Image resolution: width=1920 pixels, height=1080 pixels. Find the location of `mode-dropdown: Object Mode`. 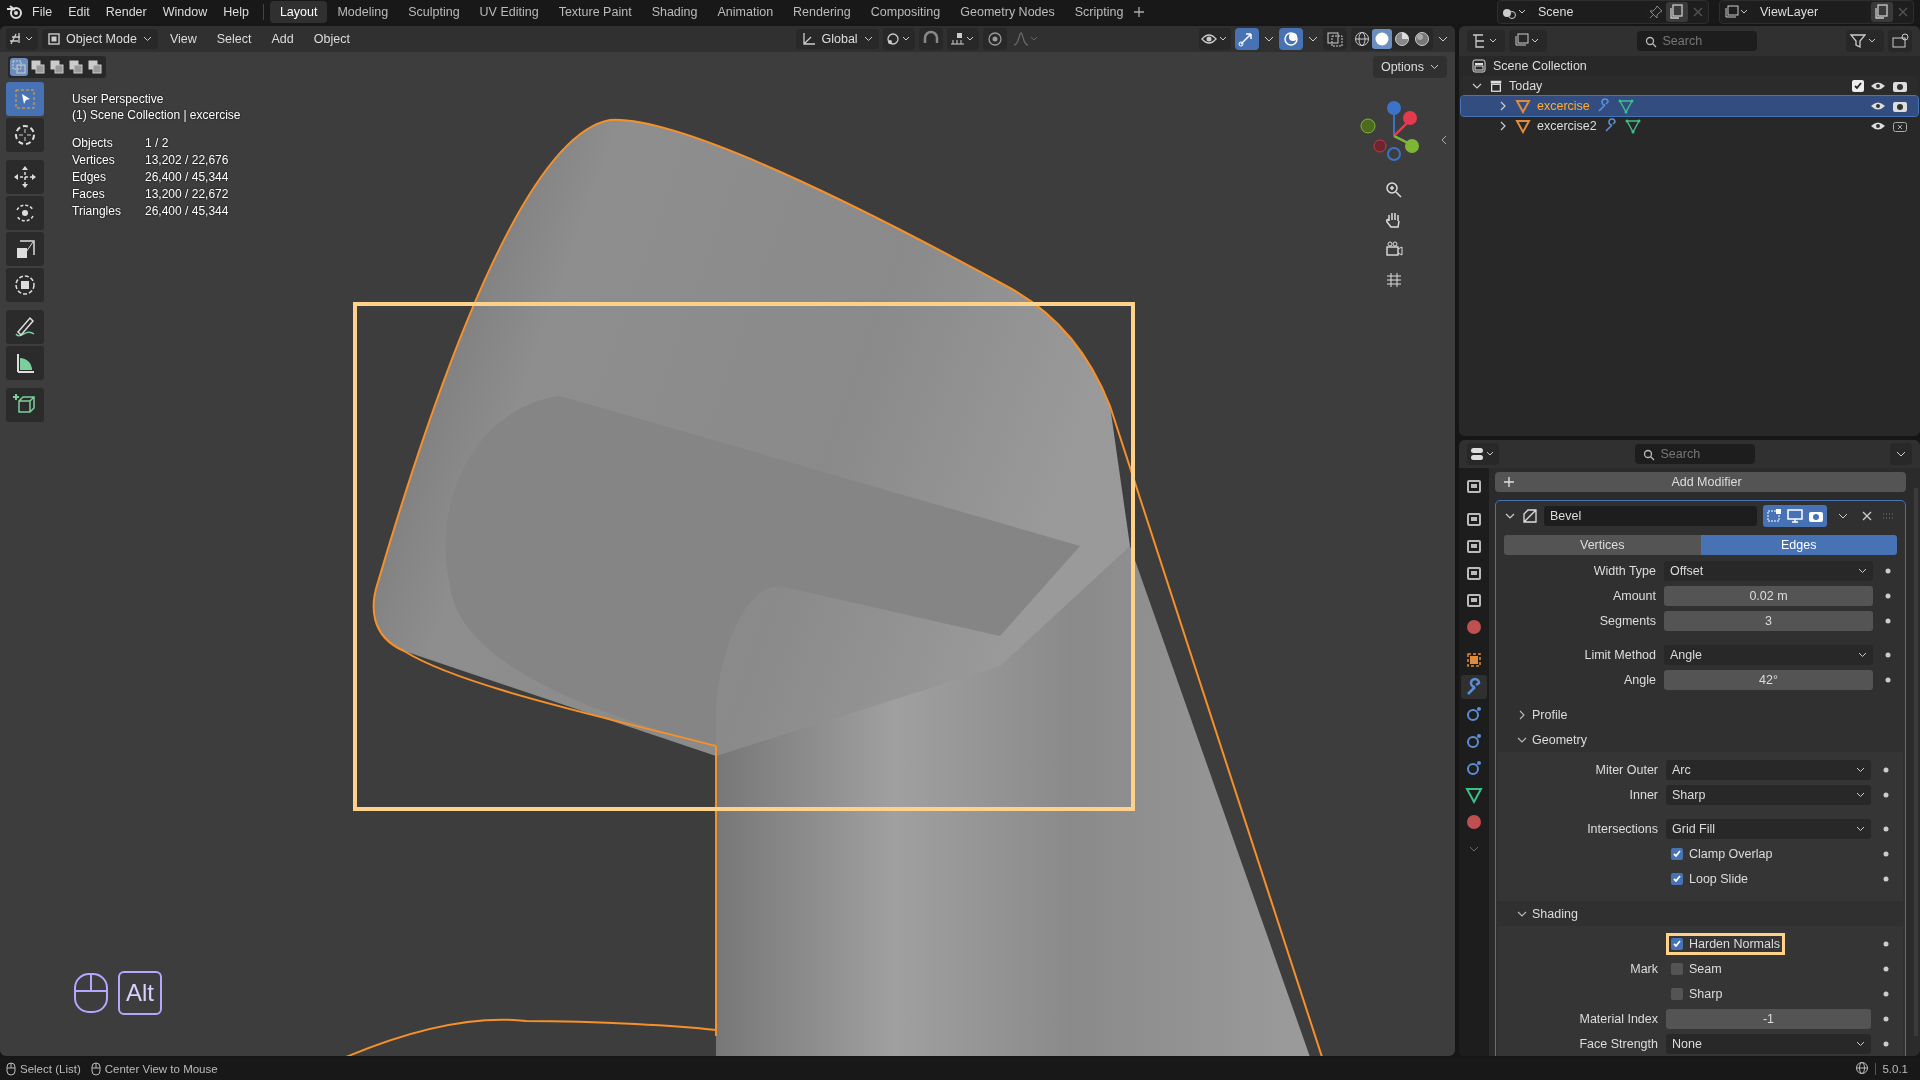

mode-dropdown: Object Mode is located at coordinates (100, 39).